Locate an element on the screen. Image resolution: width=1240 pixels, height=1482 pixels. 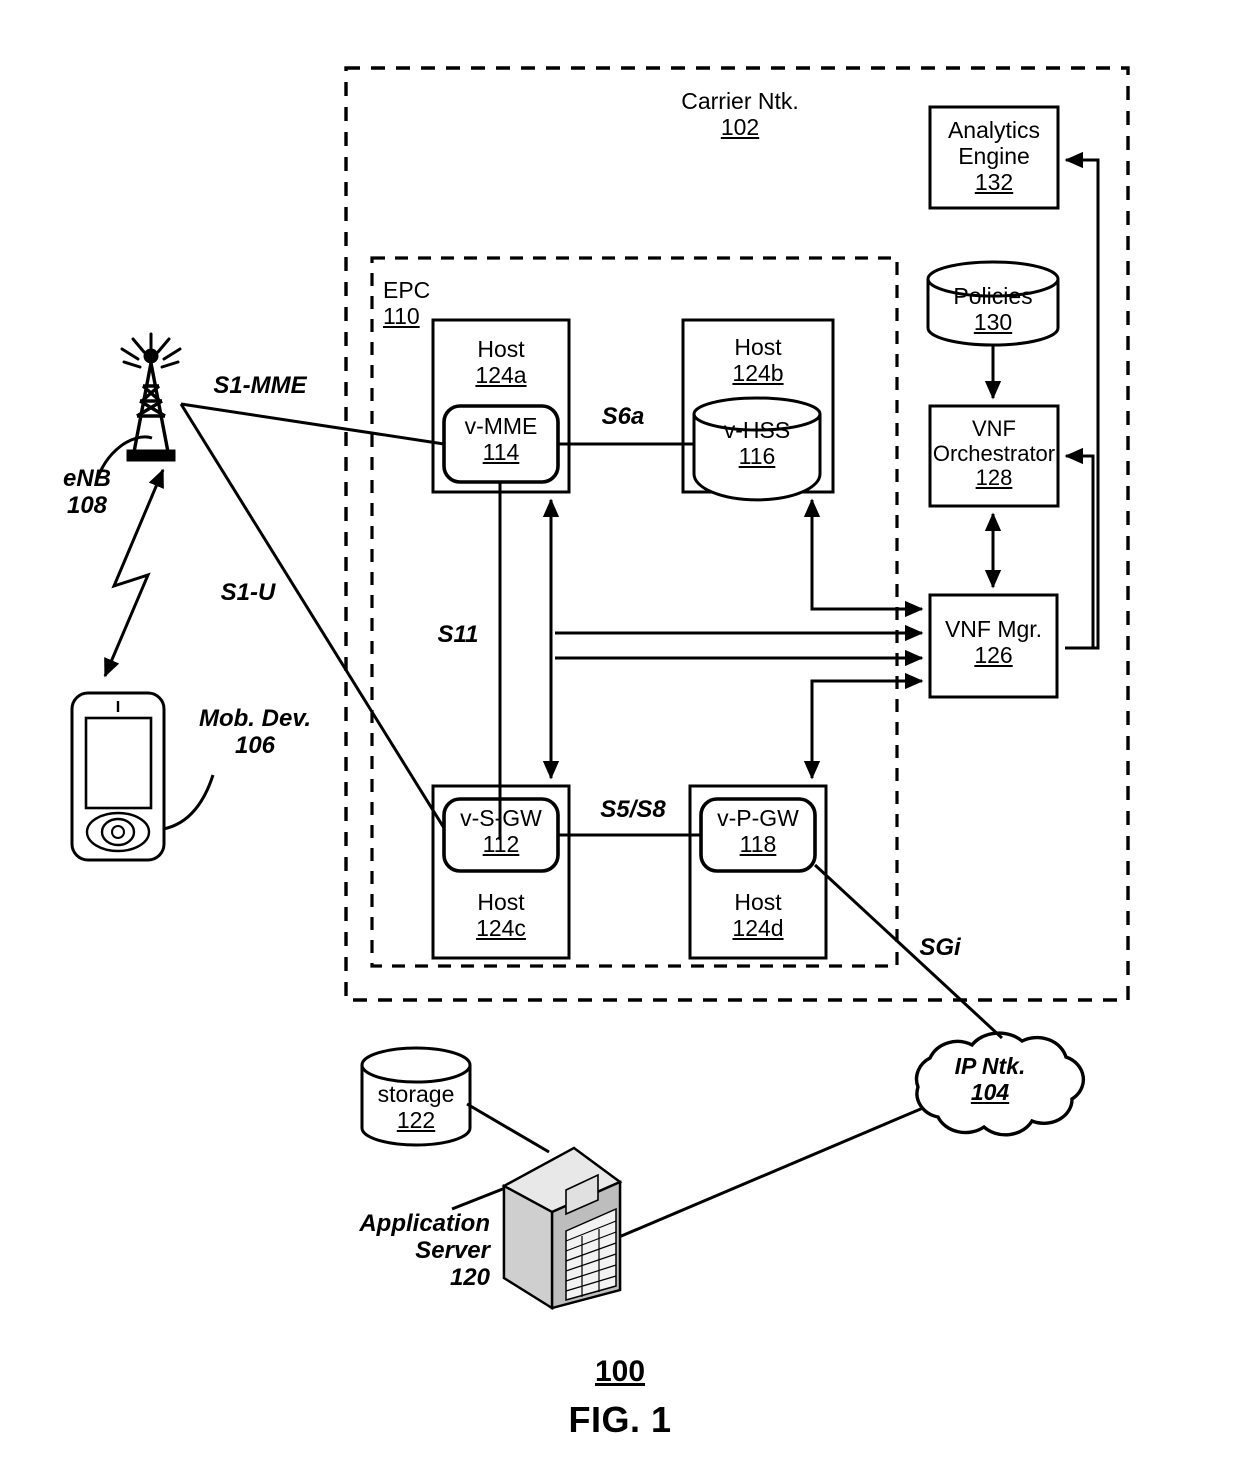
v-pgw-label: v-P-GW 118 is located at coordinates (758, 831).